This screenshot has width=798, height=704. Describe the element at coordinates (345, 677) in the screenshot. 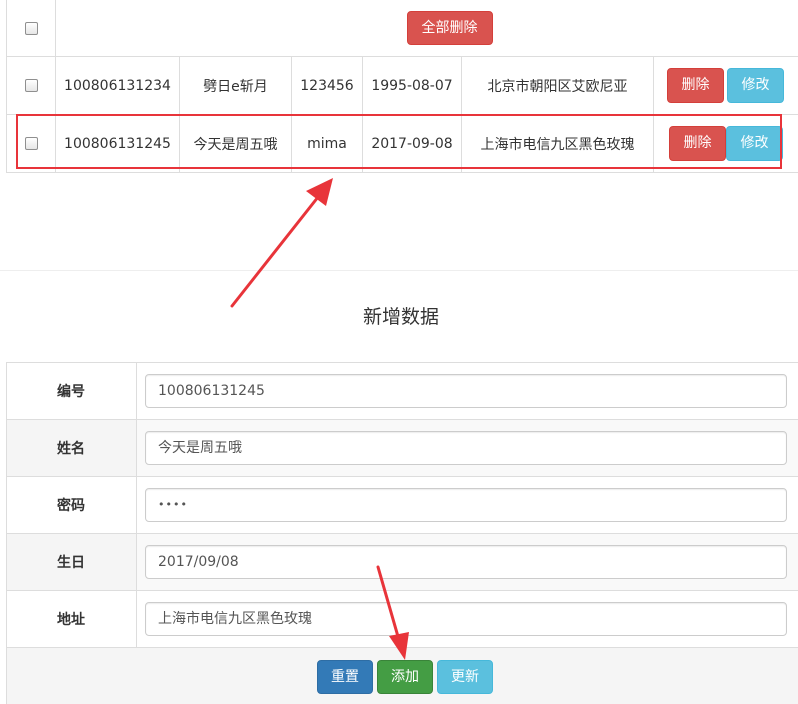

I see `reset-button: 重置` at that location.